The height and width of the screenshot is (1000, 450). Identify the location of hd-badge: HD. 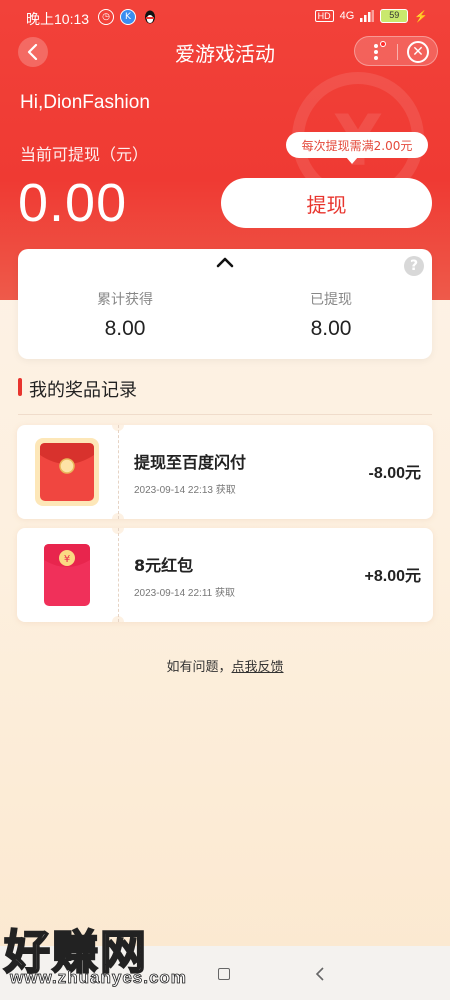
(324, 16).